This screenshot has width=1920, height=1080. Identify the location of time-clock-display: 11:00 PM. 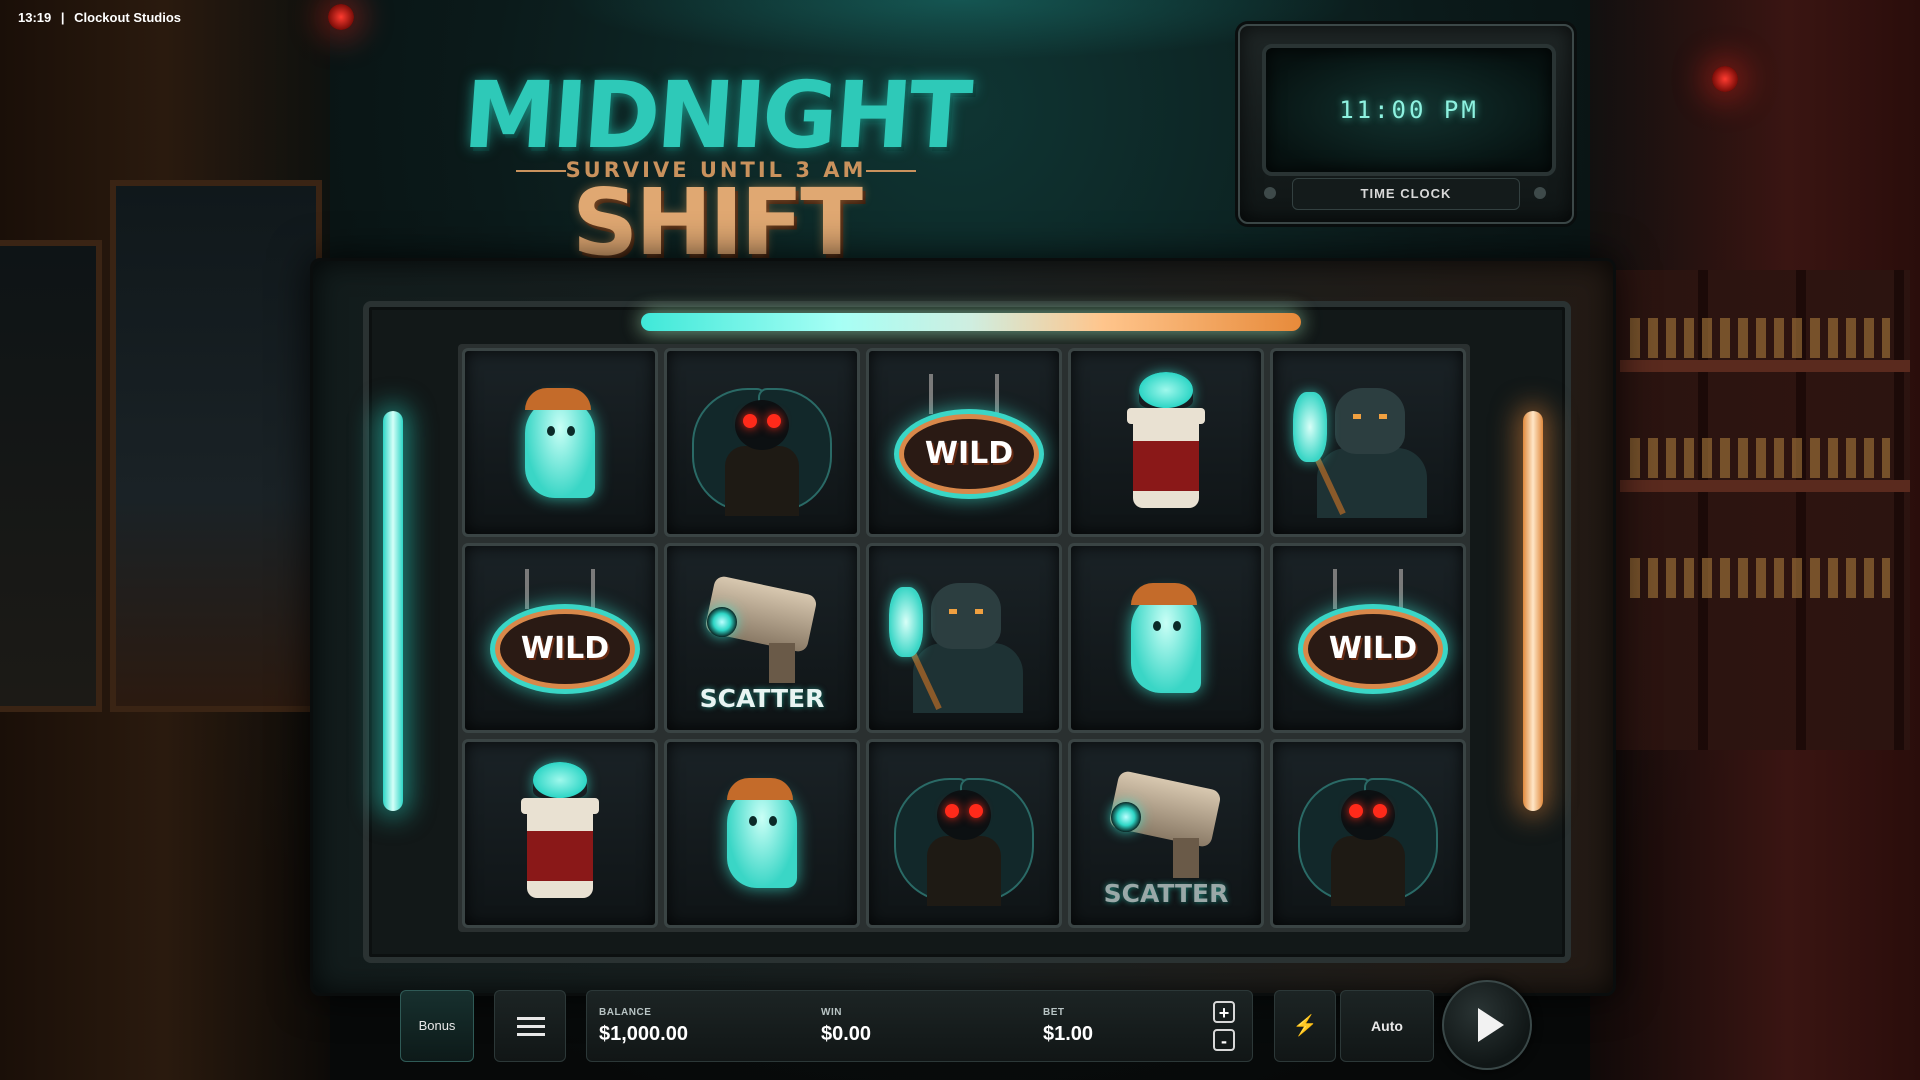
(1409, 110).